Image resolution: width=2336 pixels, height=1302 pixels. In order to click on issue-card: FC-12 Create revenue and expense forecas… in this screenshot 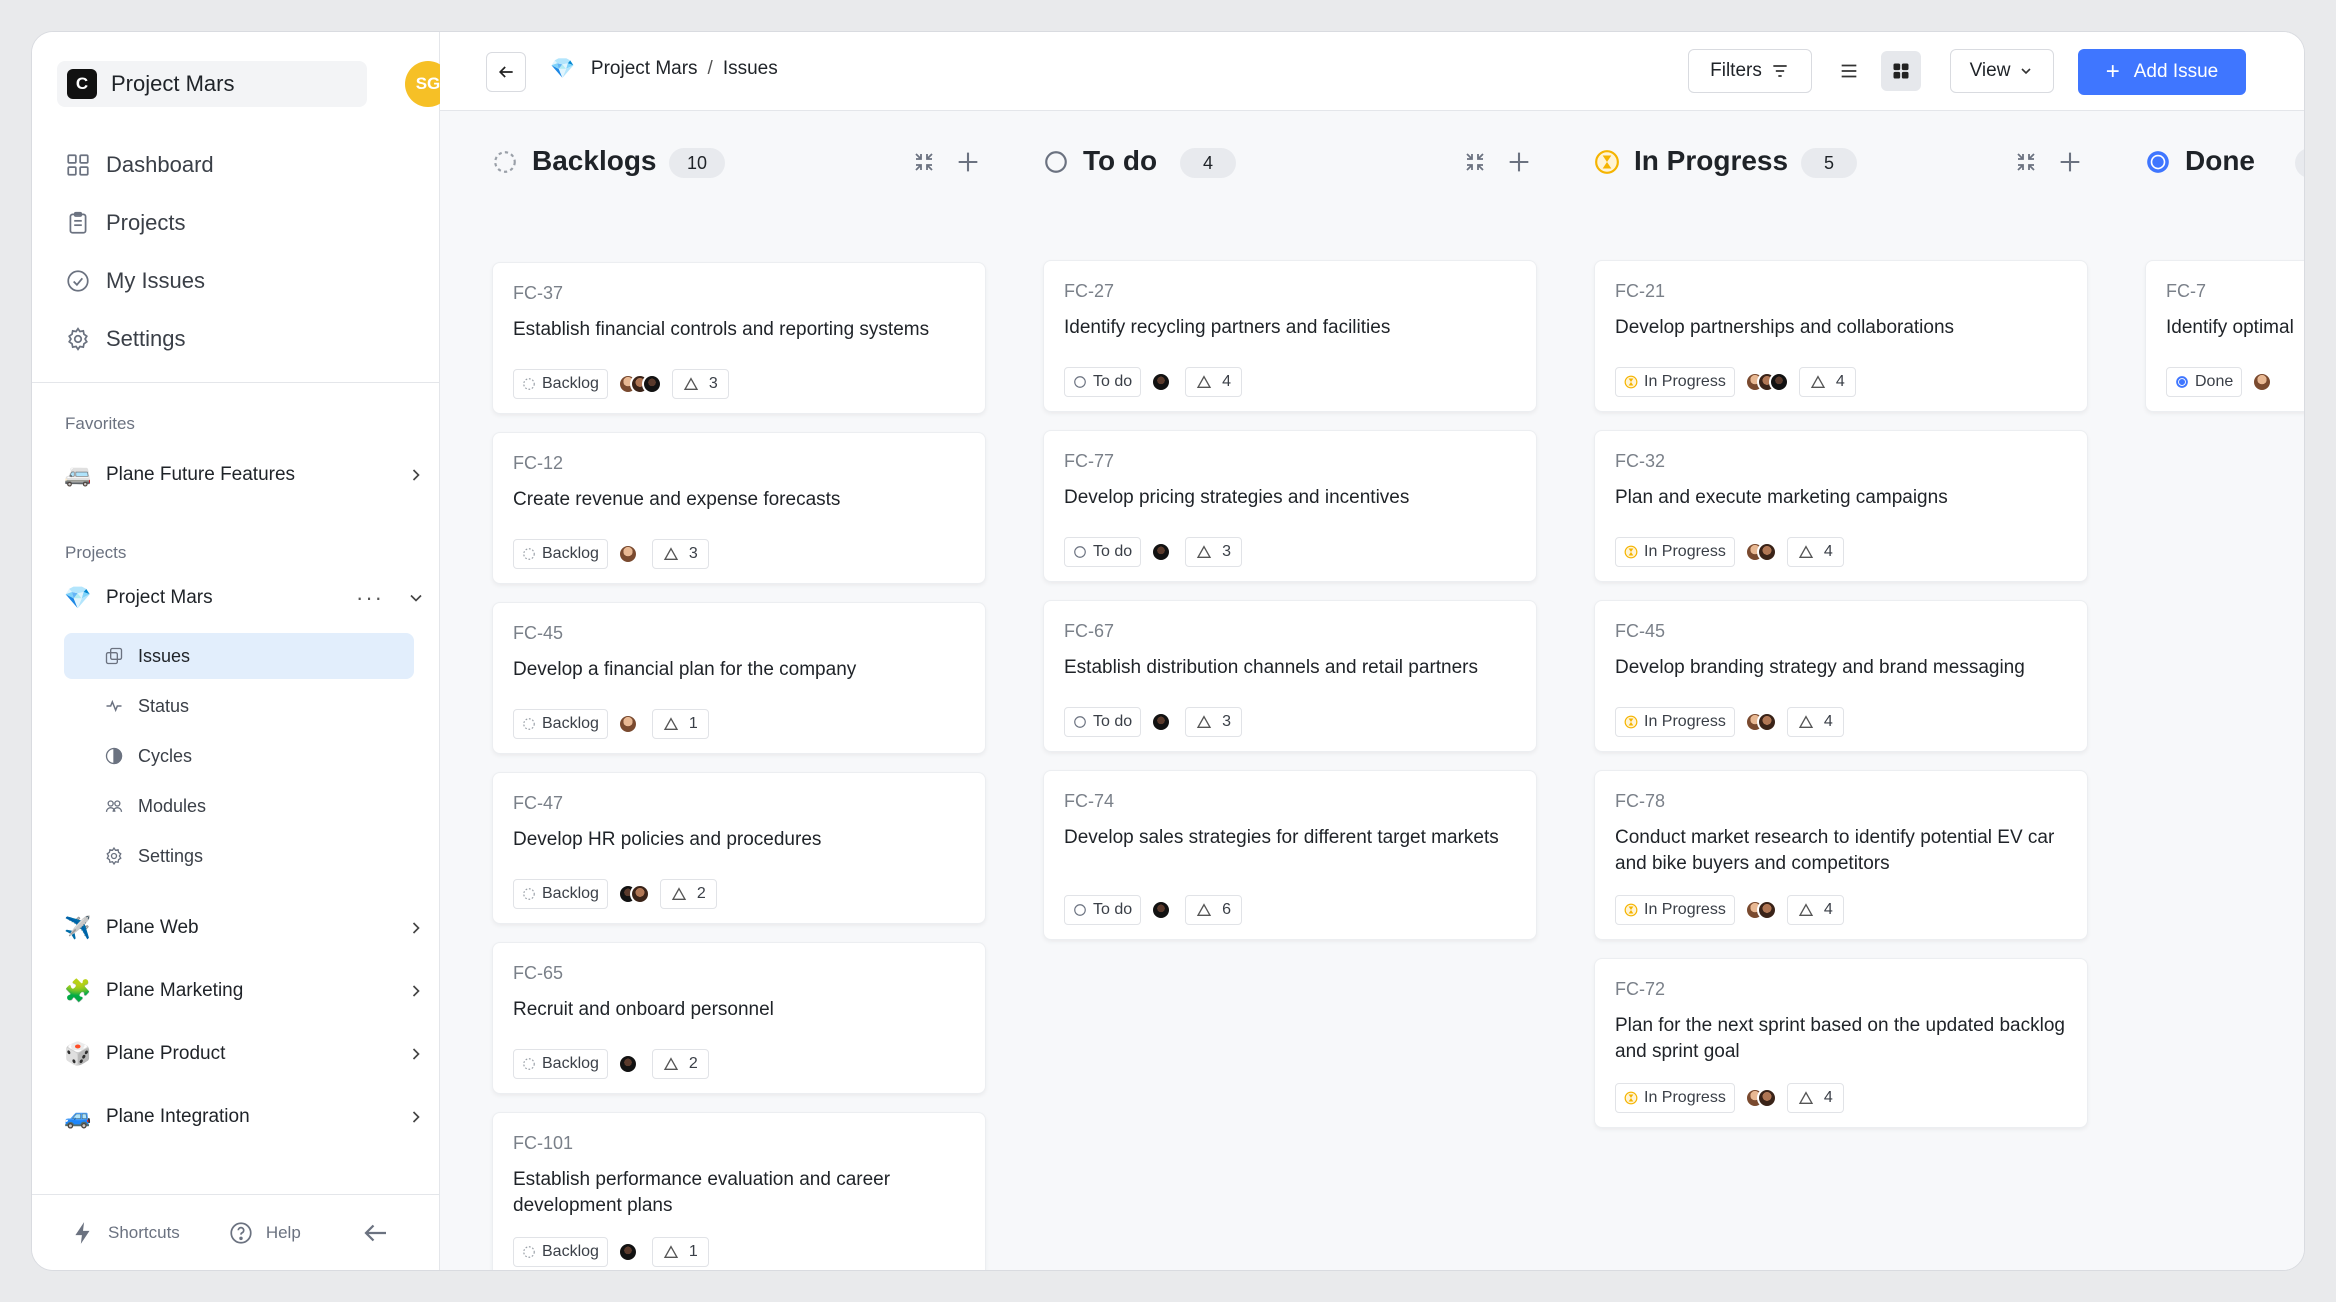, I will do `click(739, 508)`.